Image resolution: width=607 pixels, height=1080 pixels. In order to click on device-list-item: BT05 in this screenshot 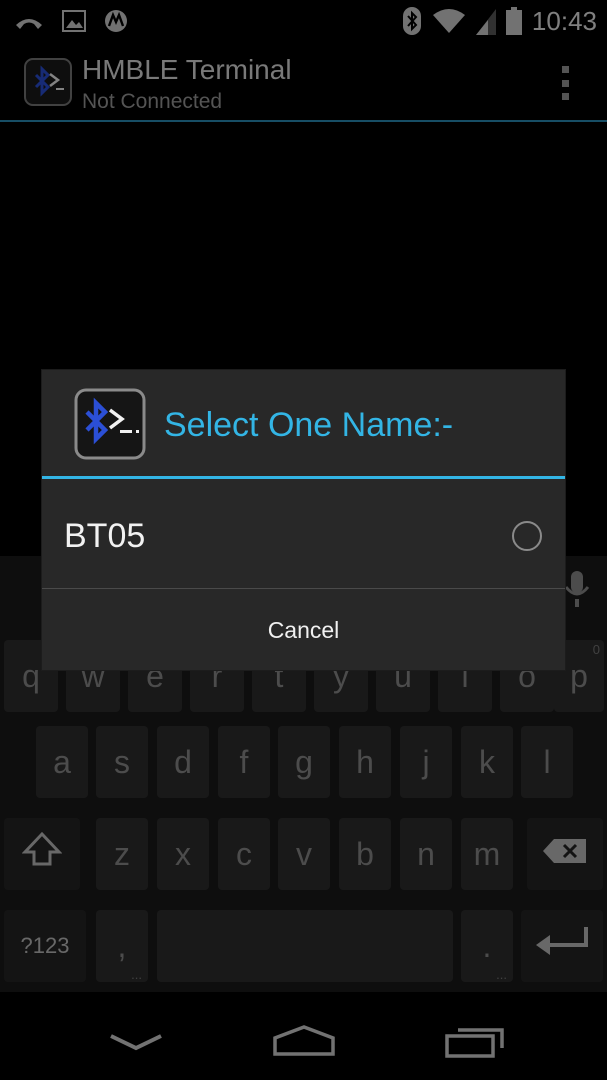, I will do `click(303, 535)`.